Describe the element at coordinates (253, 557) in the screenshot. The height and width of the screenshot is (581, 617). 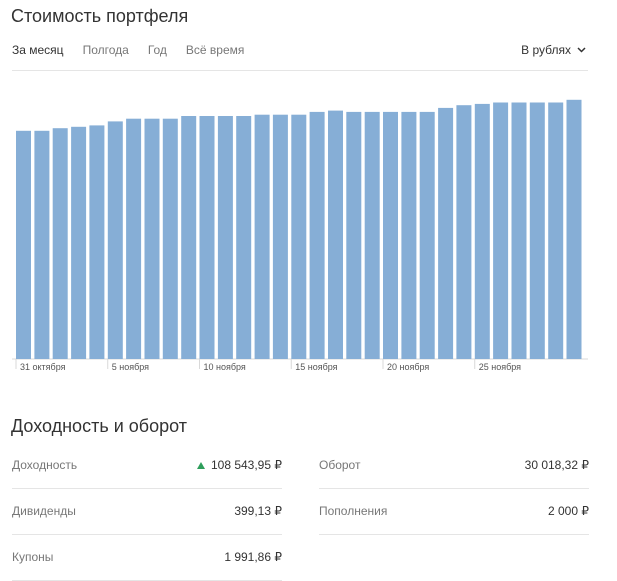
I see `stat-coupons-value: 1 991,86 ₽` at that location.